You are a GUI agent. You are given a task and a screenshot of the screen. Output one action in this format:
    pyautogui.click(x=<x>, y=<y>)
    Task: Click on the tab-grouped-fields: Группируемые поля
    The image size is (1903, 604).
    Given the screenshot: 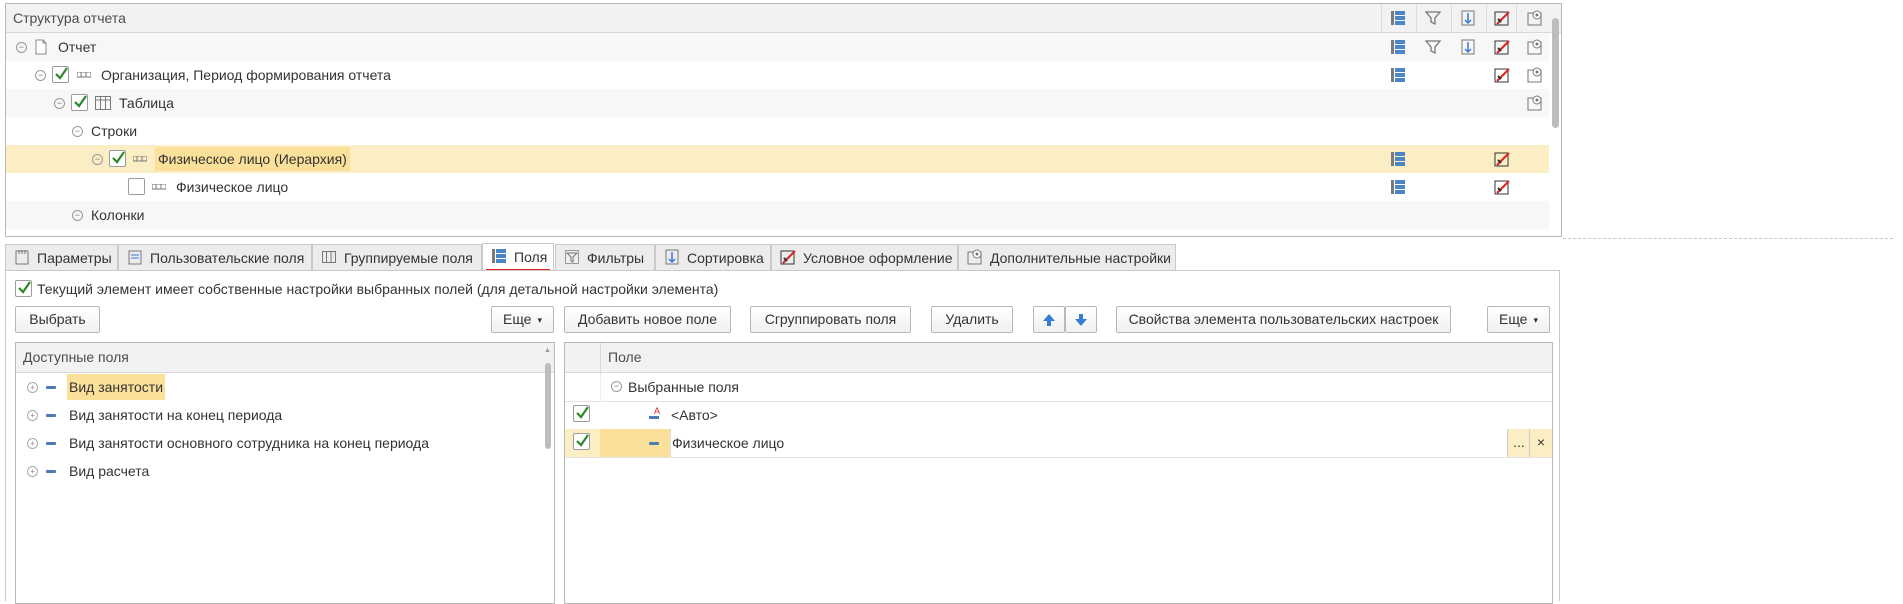 What is the action you would take?
    pyautogui.click(x=397, y=257)
    